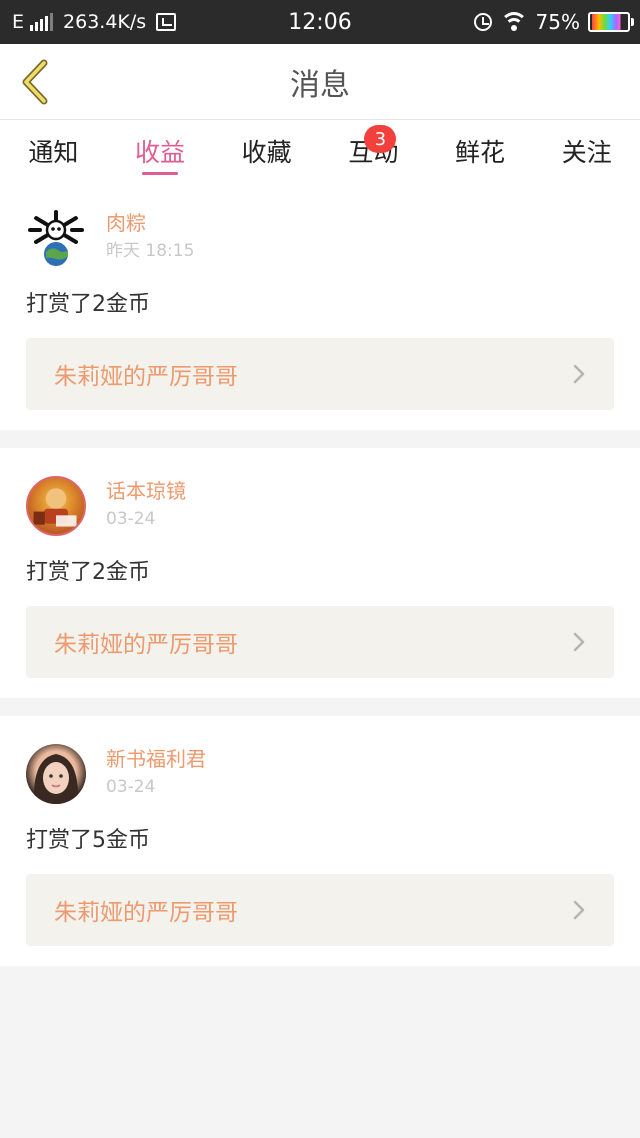 Image resolution: width=640 pixels, height=1138 pixels. I want to click on tab-follows: 关注, so click(586, 150).